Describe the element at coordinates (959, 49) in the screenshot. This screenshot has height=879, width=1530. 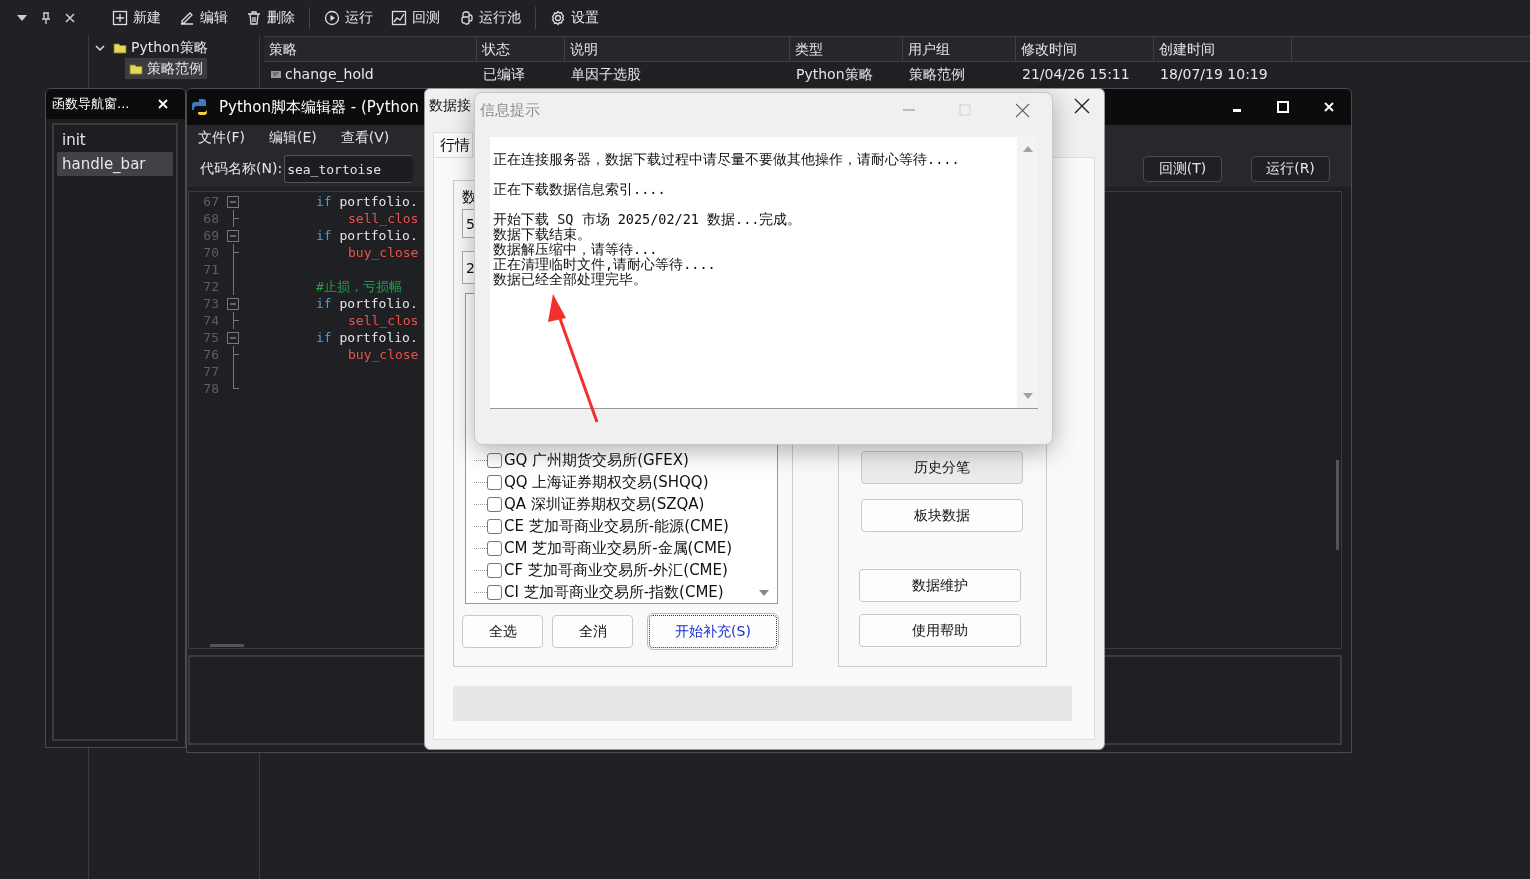
I see `column-header: 用户组` at that location.